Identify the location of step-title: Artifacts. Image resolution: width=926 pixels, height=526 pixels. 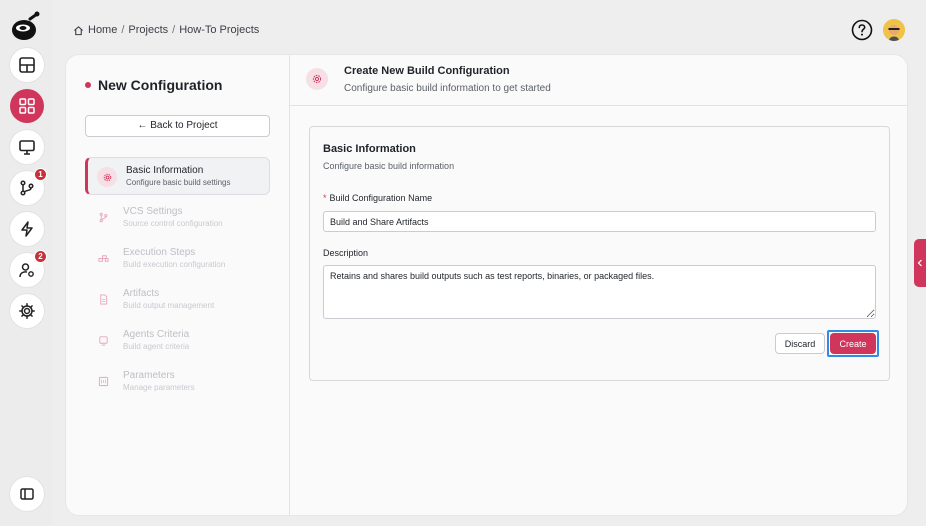
(141, 293).